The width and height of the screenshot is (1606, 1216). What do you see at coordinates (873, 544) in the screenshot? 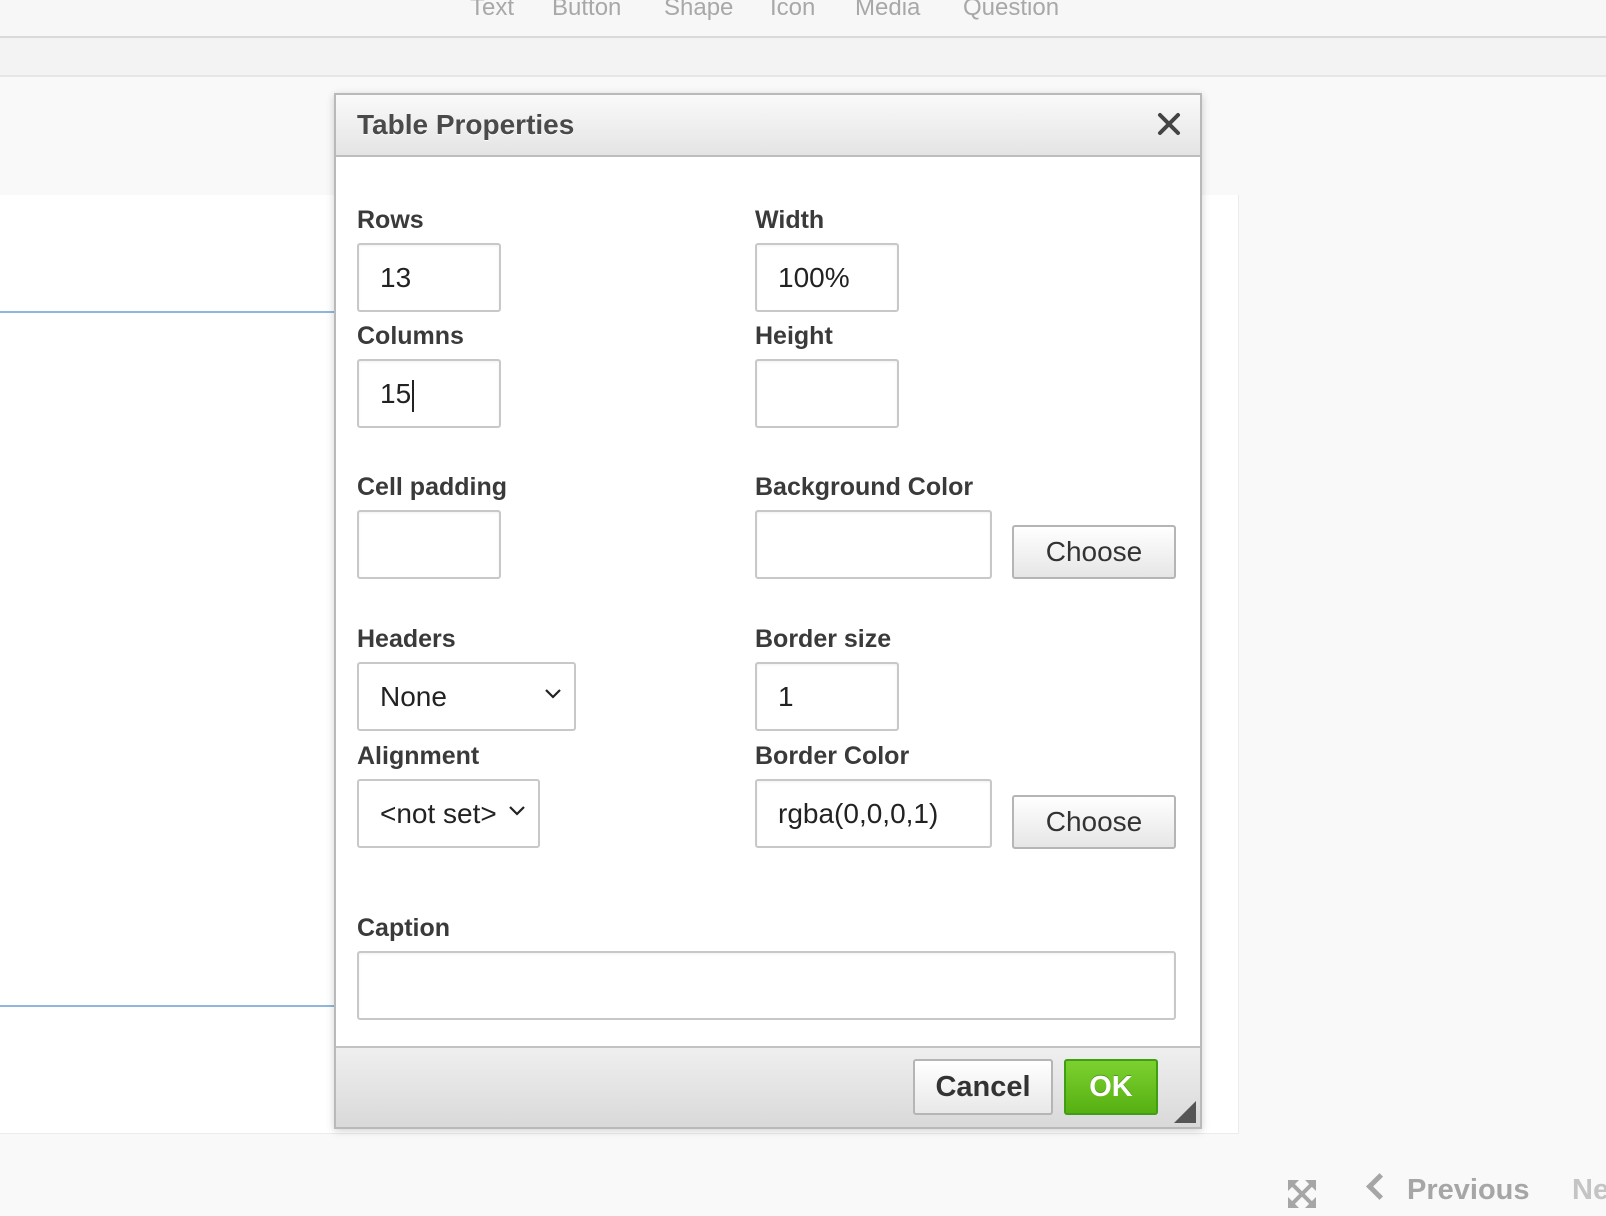
I see `background-color-input` at bounding box center [873, 544].